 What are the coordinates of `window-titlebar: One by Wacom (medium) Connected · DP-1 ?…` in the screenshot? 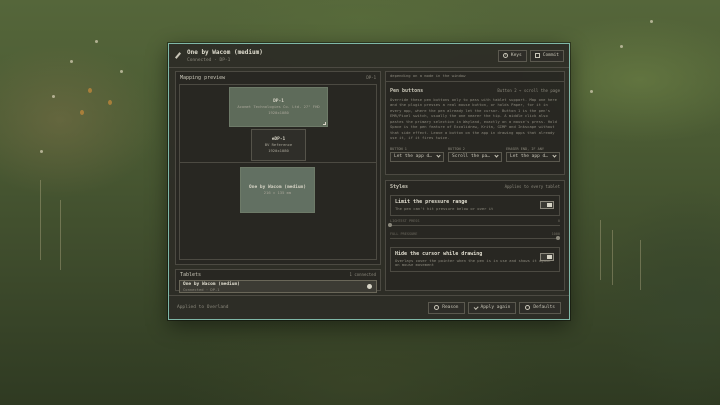 It's located at (369, 56).